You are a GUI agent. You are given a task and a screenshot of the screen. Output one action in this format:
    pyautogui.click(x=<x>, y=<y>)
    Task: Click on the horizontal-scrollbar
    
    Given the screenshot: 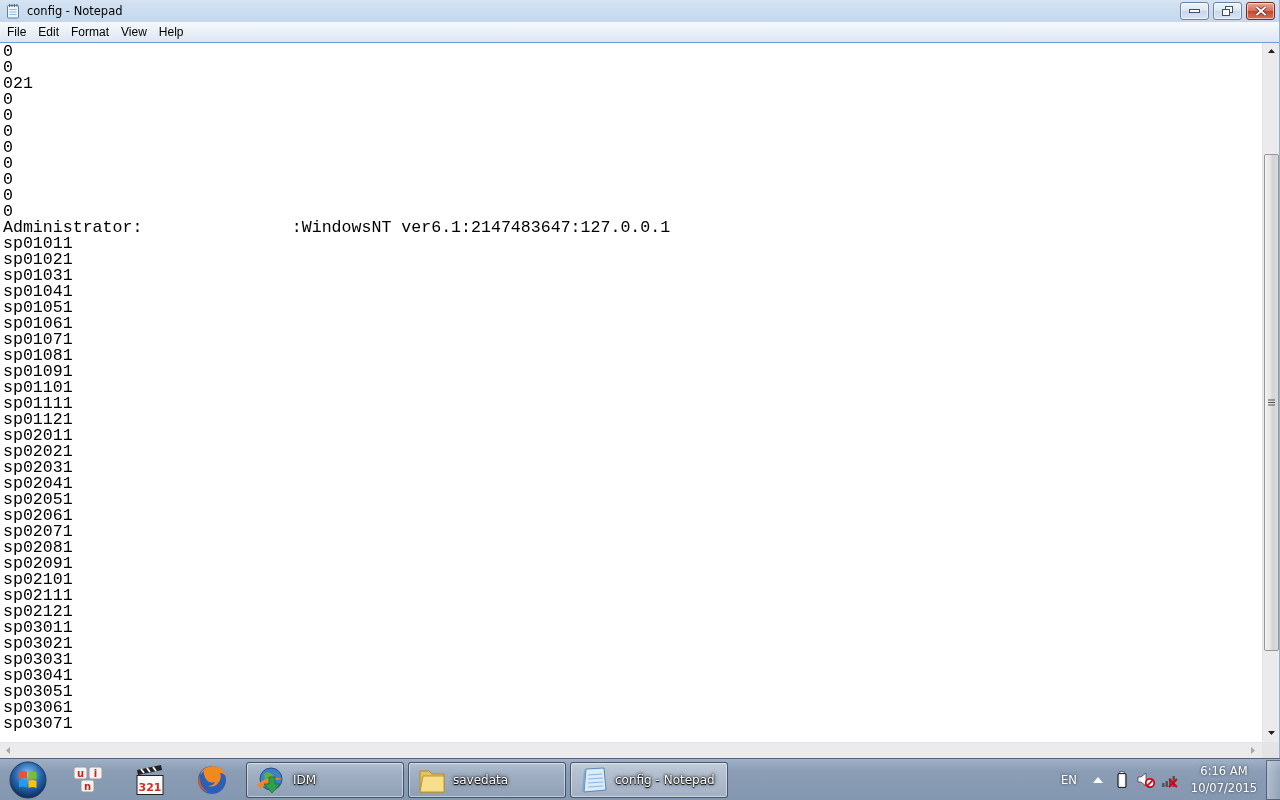 What is the action you would take?
    pyautogui.click(x=631, y=750)
    